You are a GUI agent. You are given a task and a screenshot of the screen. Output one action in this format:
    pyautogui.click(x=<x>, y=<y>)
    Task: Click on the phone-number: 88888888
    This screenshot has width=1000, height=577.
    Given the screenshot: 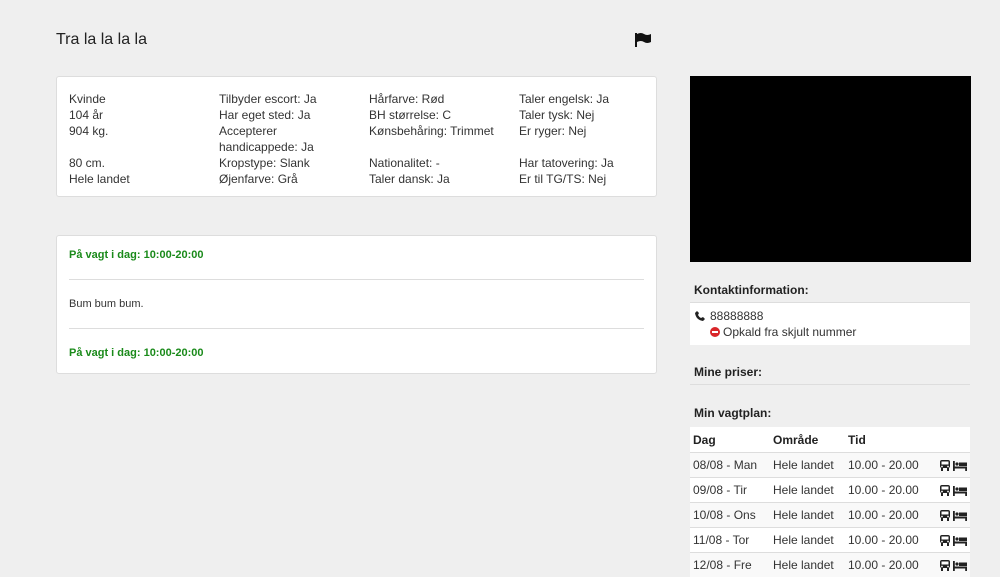 What is the action you would take?
    pyautogui.click(x=736, y=316)
    